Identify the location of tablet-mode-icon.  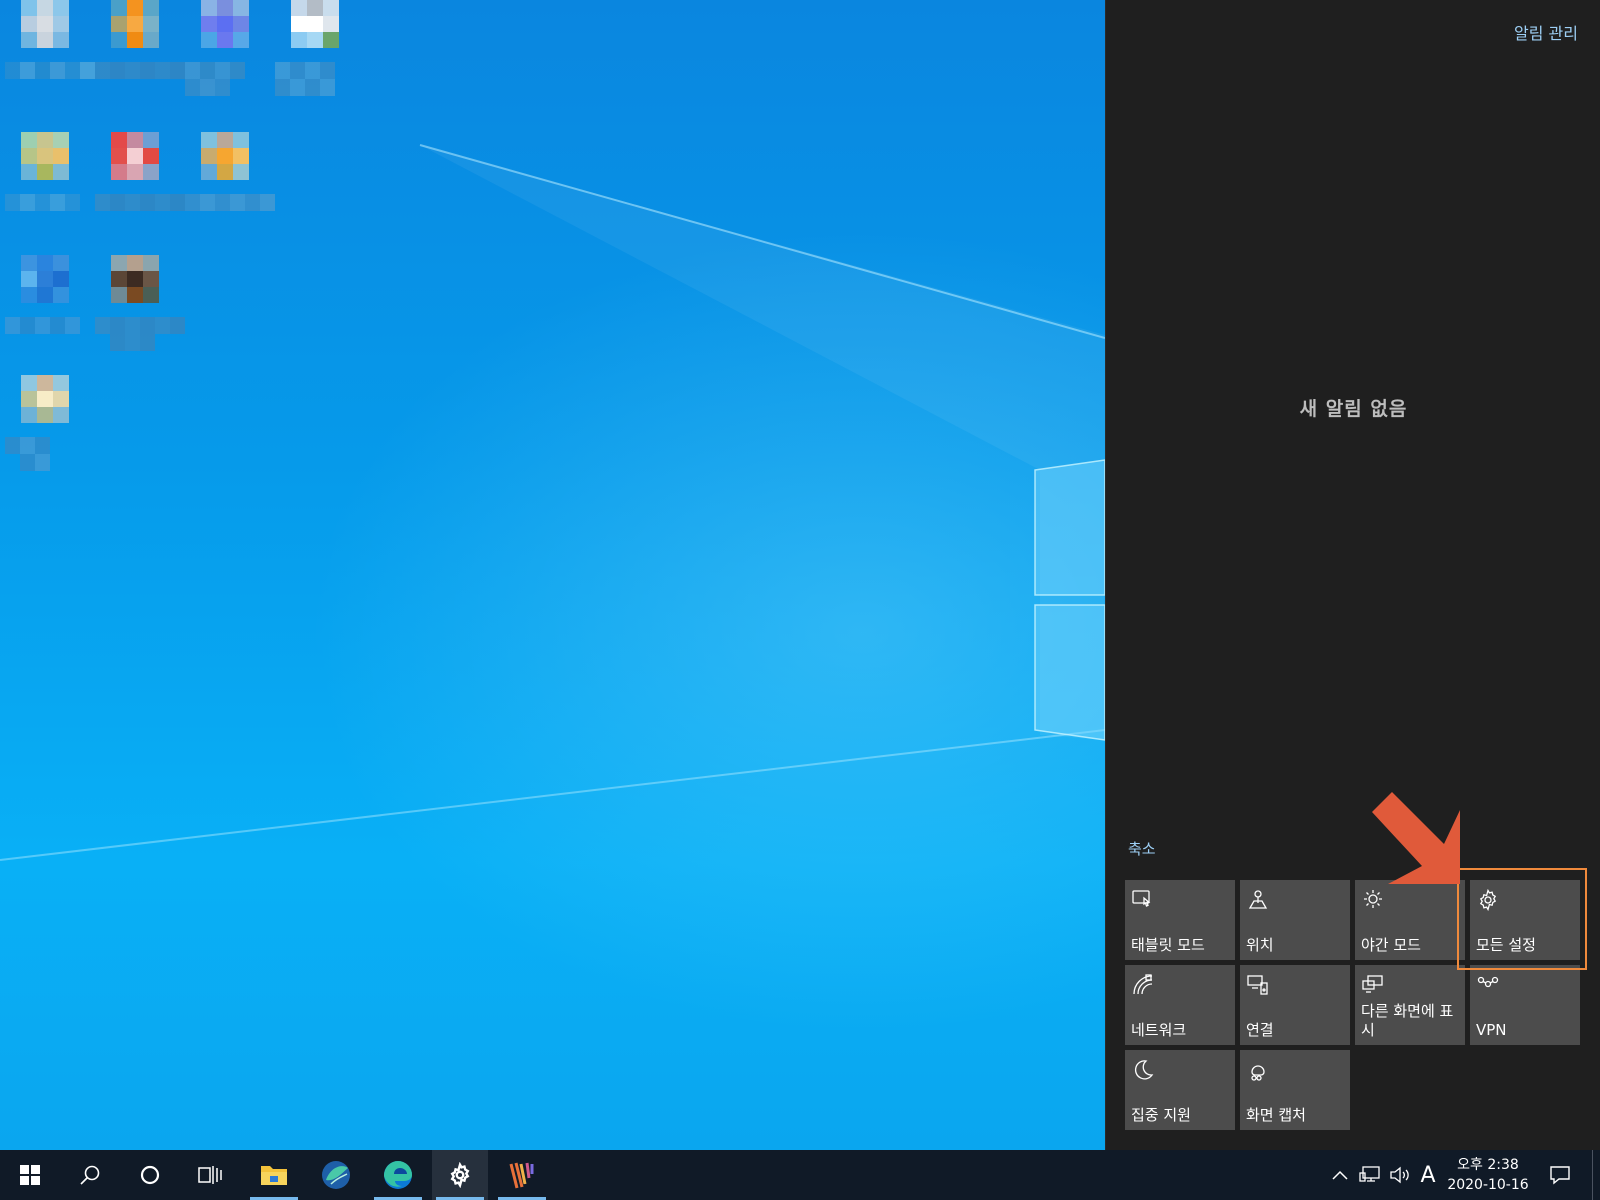
(1143, 900).